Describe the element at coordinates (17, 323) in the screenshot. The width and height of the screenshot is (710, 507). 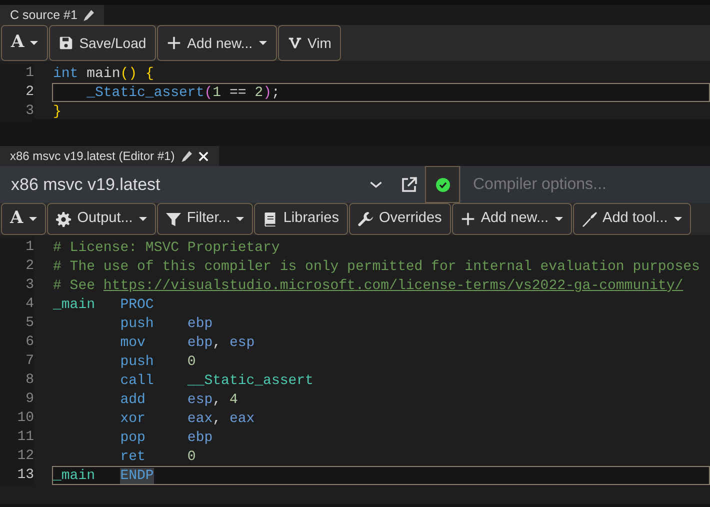
I see `line-number: 5` at that location.